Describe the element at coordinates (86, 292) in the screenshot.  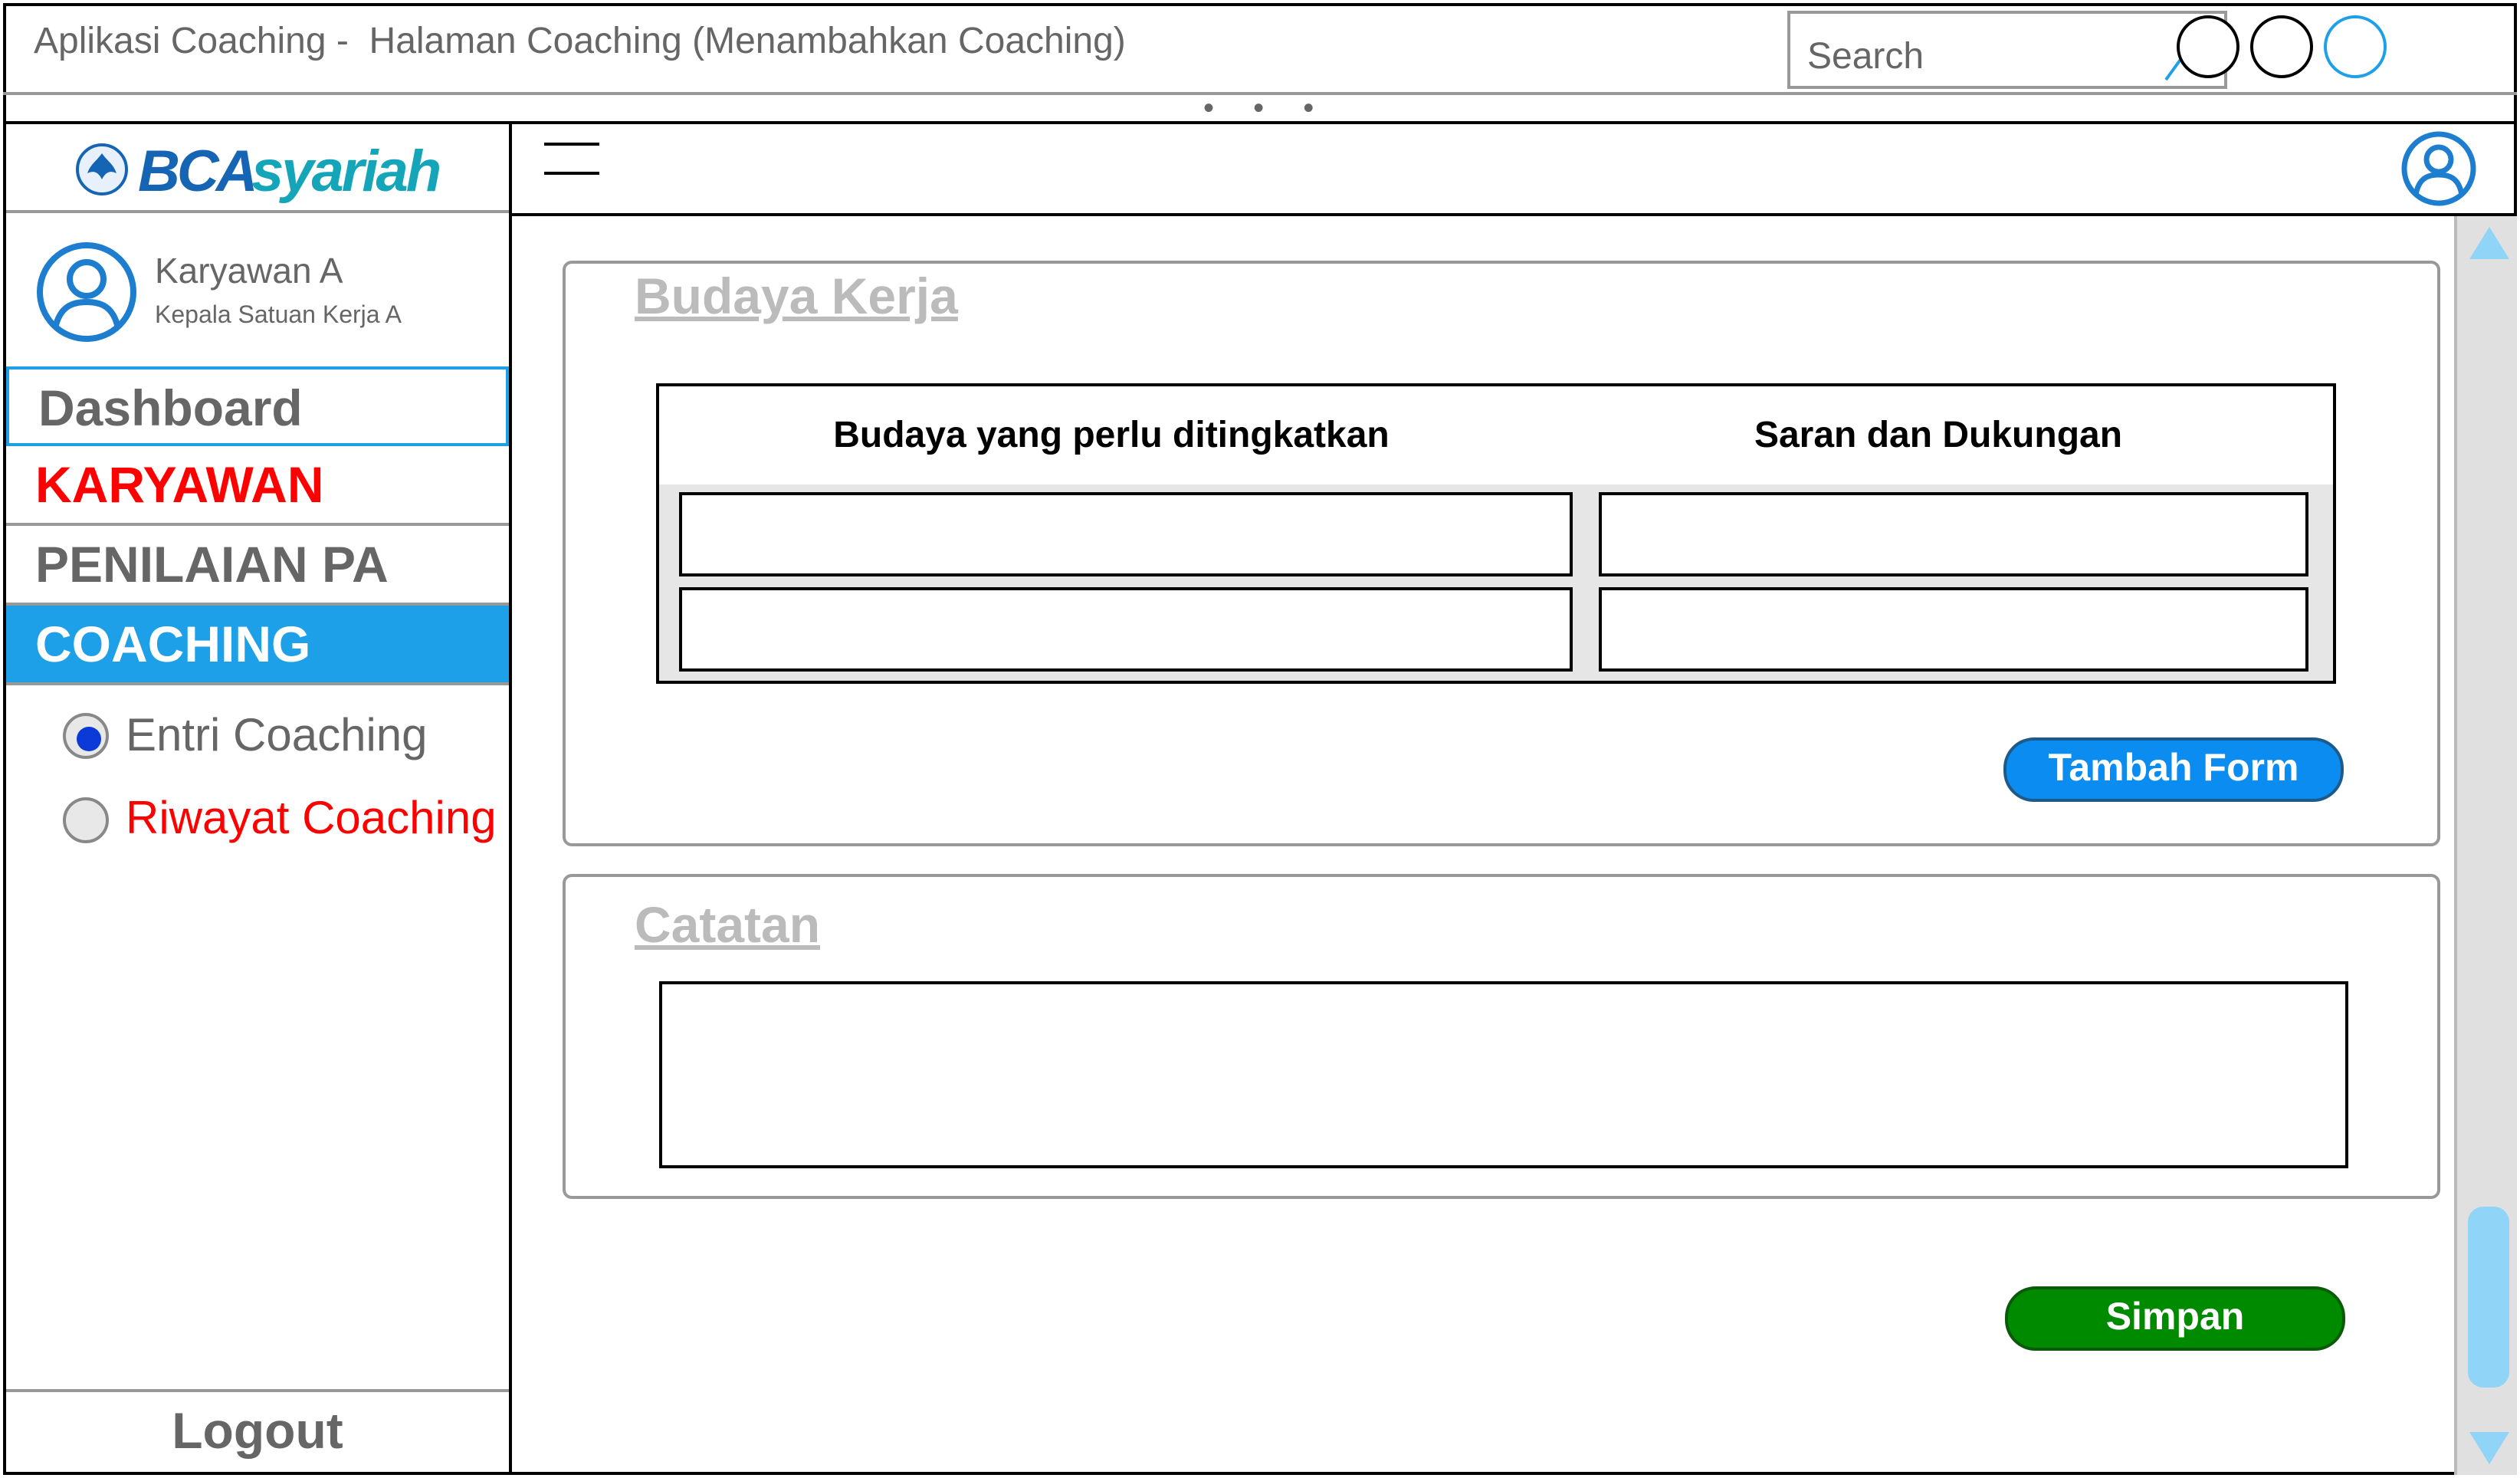
I see `avatar-icon` at that location.